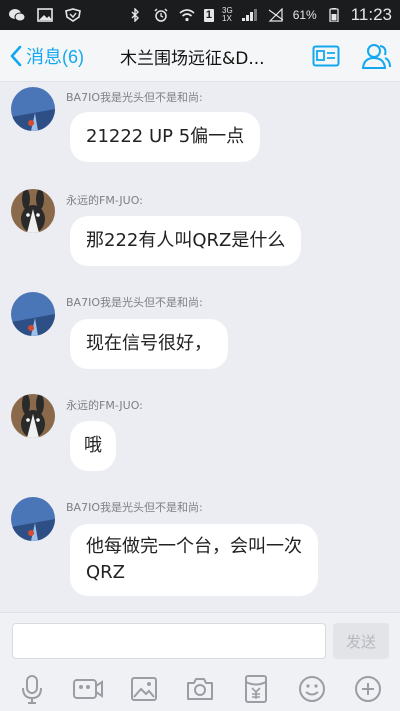 The height and width of the screenshot is (711, 400). I want to click on alarm-icon, so click(161, 15).